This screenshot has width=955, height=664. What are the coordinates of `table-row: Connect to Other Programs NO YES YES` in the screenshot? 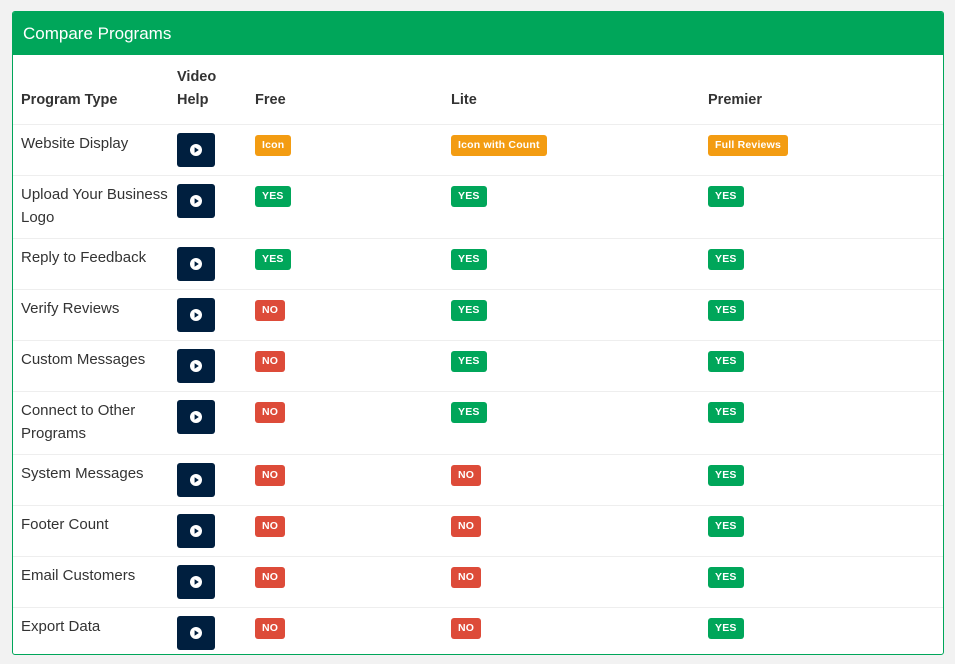 It's located at (478, 423).